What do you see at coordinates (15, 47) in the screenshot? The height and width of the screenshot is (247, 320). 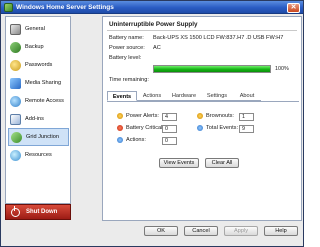 I see `backup-icon` at bounding box center [15, 47].